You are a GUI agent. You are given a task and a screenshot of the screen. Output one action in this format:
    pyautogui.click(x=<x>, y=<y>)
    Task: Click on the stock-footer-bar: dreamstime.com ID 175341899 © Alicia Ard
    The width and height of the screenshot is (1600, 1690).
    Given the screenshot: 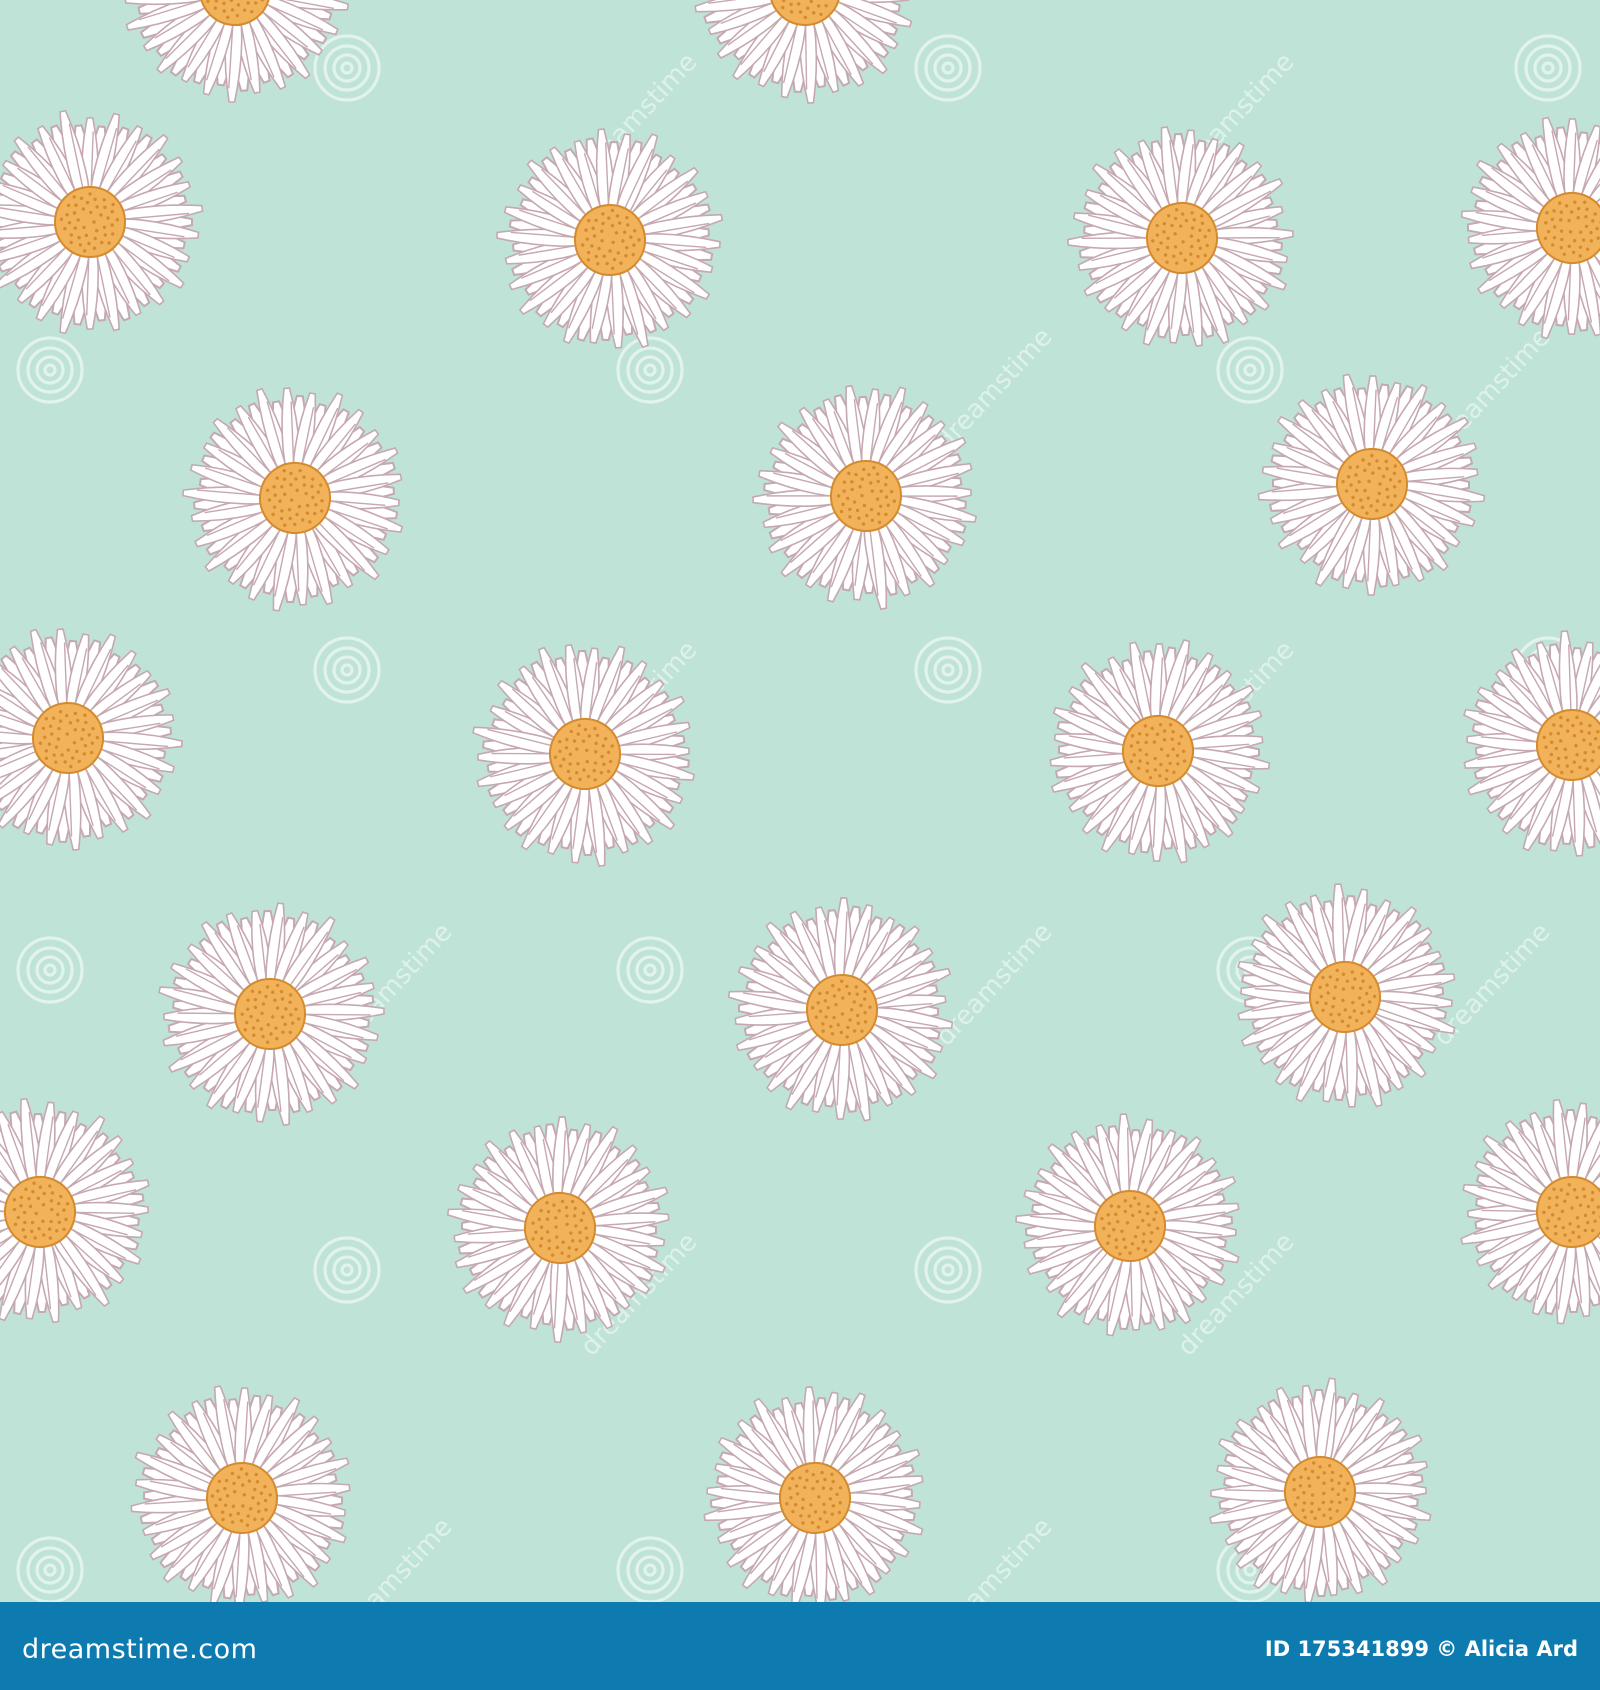 What is the action you would take?
    pyautogui.click(x=800, y=1646)
    